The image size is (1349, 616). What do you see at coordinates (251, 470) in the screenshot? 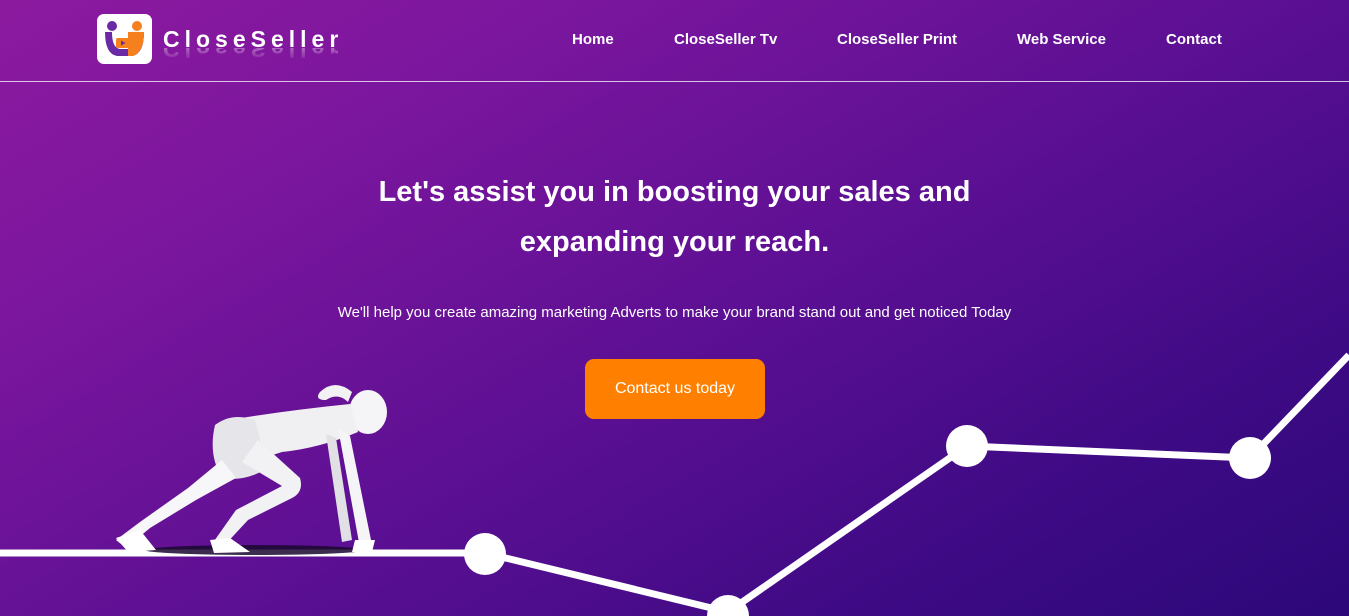
I see `runner-icon` at bounding box center [251, 470].